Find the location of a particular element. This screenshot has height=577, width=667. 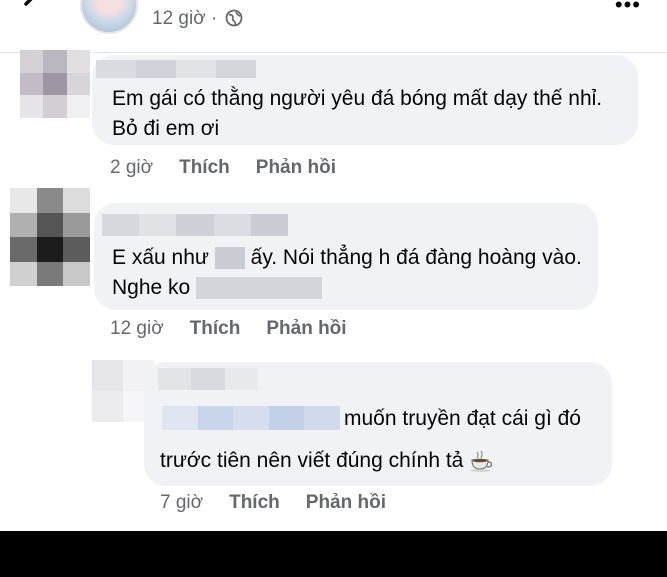

bottom-bar is located at coordinates (333, 554).